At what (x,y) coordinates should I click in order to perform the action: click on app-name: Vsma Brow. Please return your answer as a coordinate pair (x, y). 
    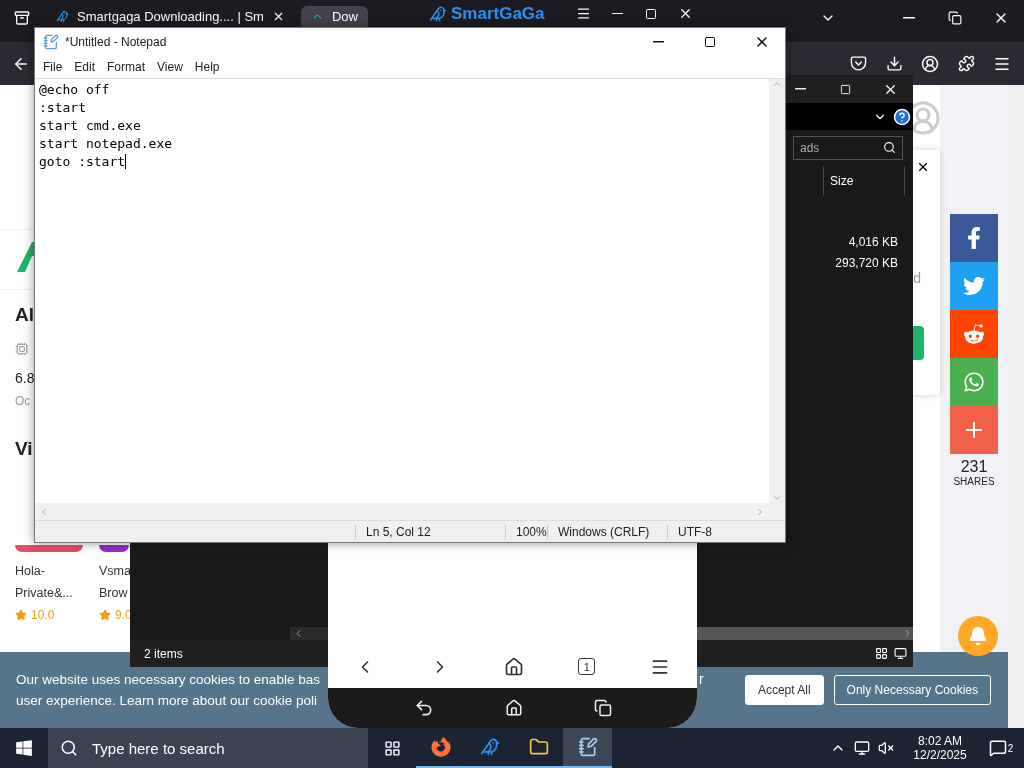
    Looking at the image, I should click on (115, 582).